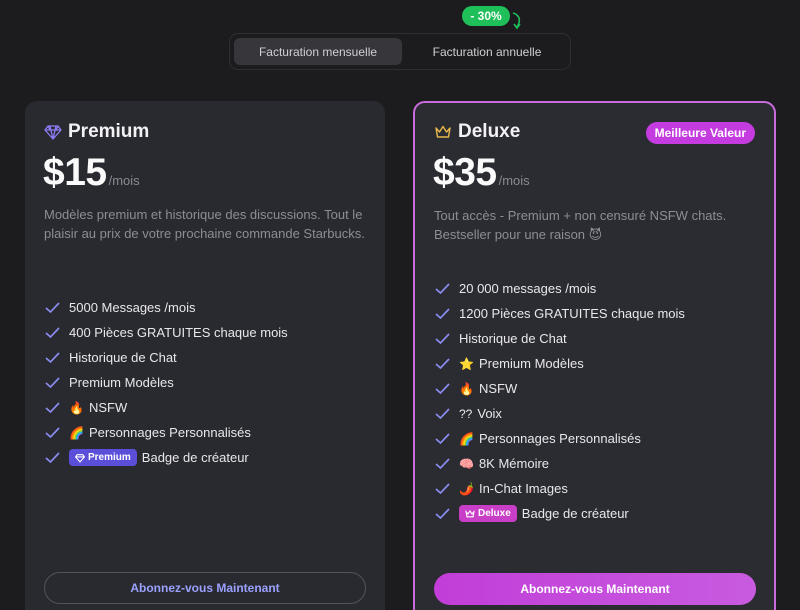 This screenshot has width=800, height=610. I want to click on curved-arrow-icon, so click(516, 21).